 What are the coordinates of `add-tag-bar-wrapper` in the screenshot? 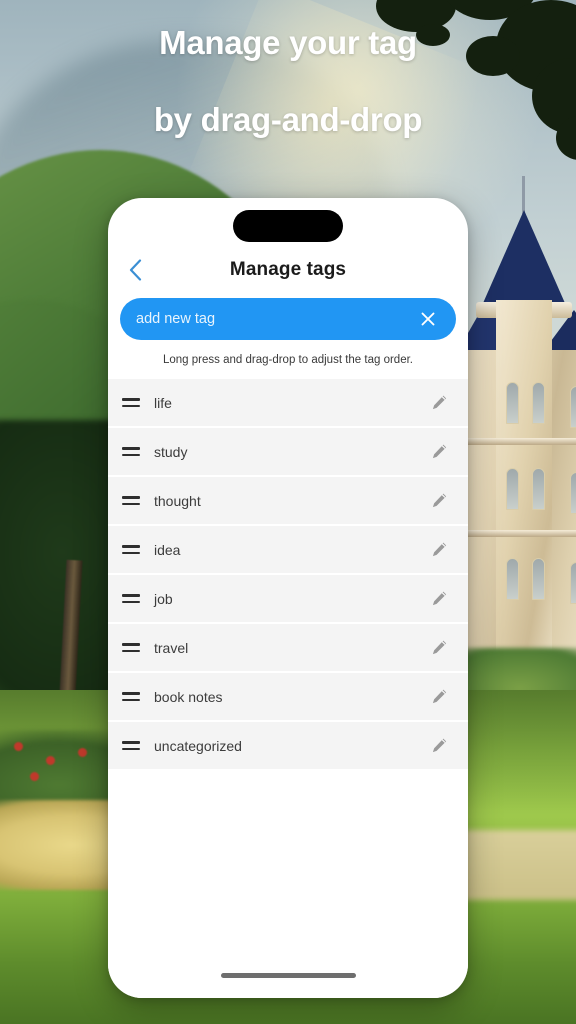 It's located at (288, 319).